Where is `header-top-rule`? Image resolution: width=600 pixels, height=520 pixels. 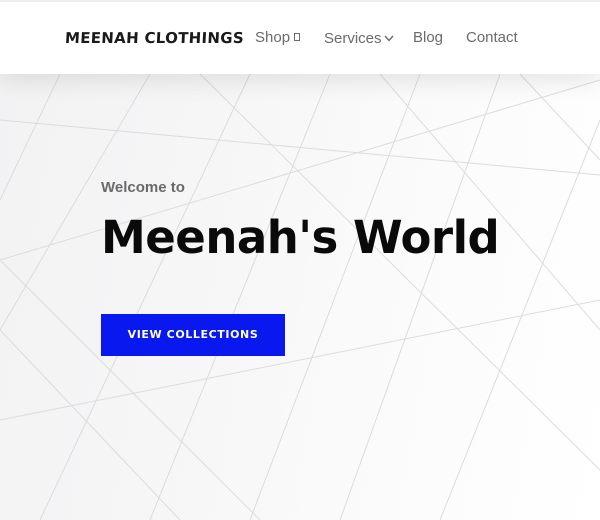 header-top-rule is located at coordinates (300, 1).